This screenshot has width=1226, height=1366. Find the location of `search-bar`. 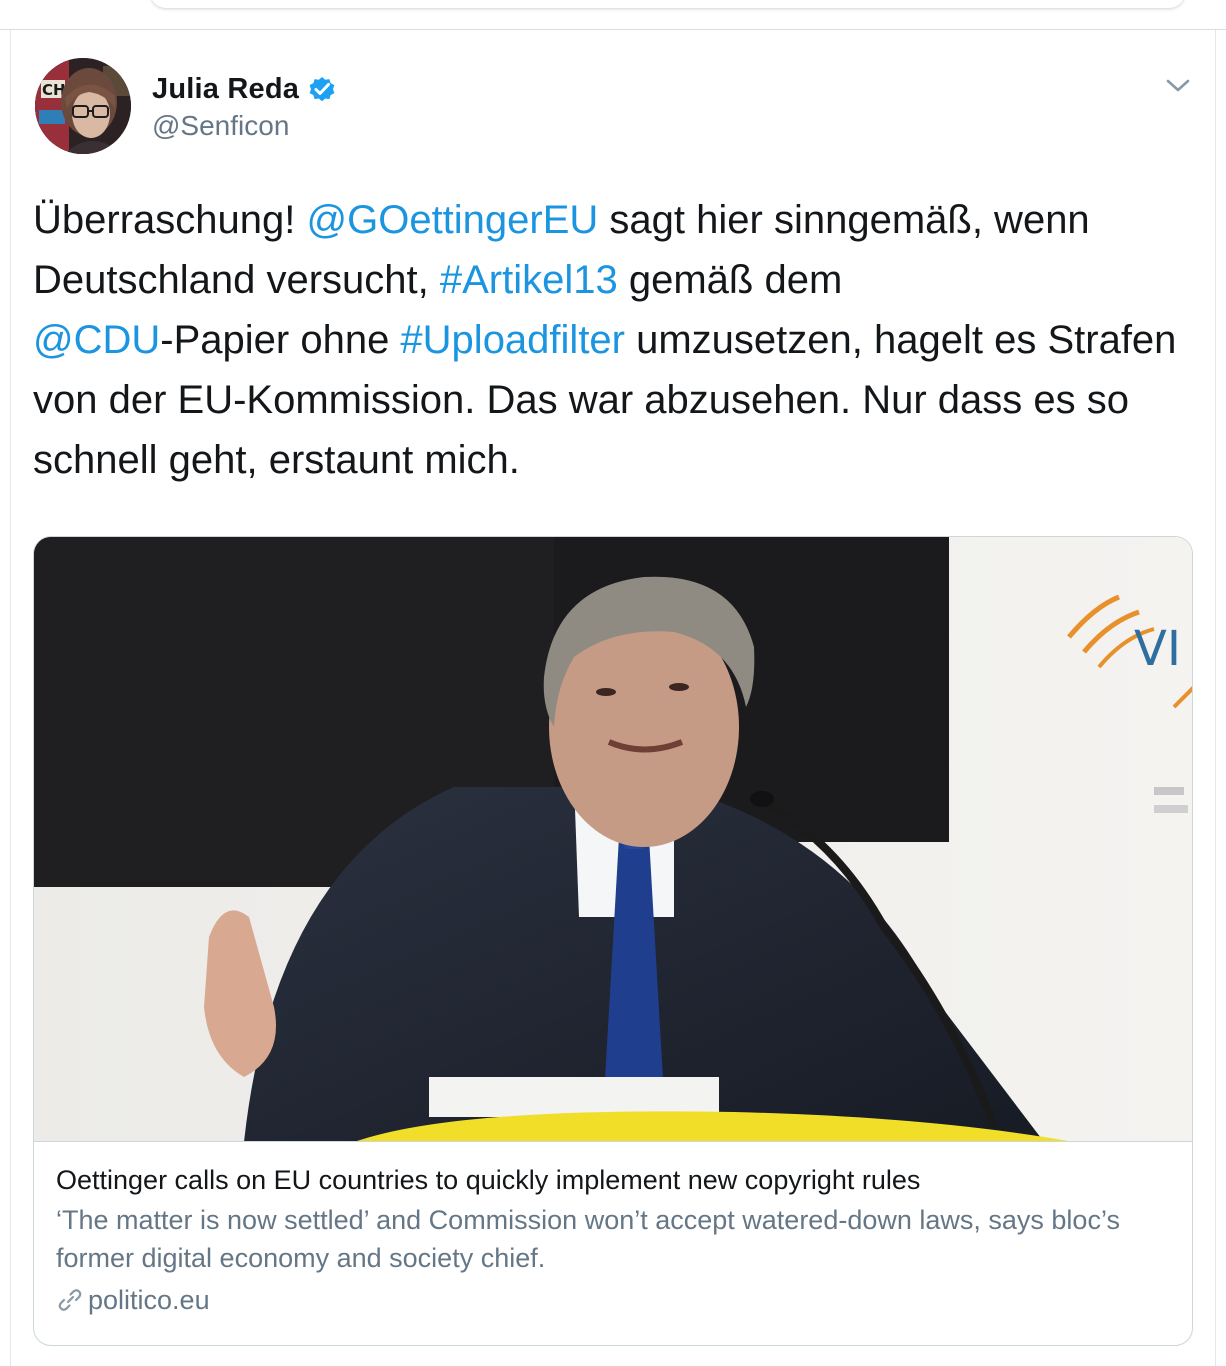

search-bar is located at coordinates (667, 4).